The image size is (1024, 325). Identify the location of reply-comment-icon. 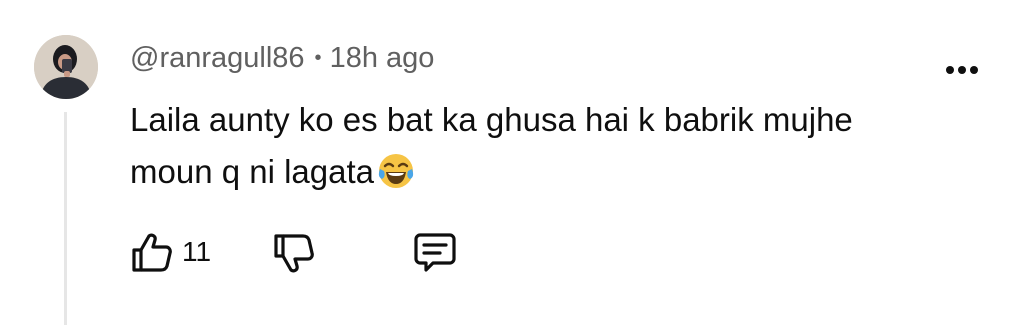
(435, 252).